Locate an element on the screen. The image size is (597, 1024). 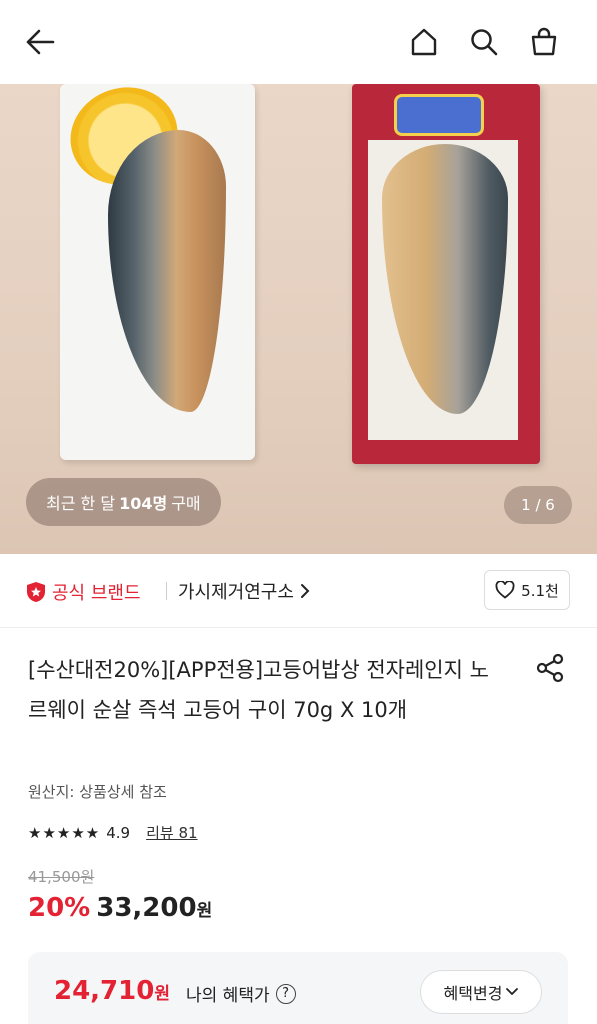
home-icon is located at coordinates (424, 42).